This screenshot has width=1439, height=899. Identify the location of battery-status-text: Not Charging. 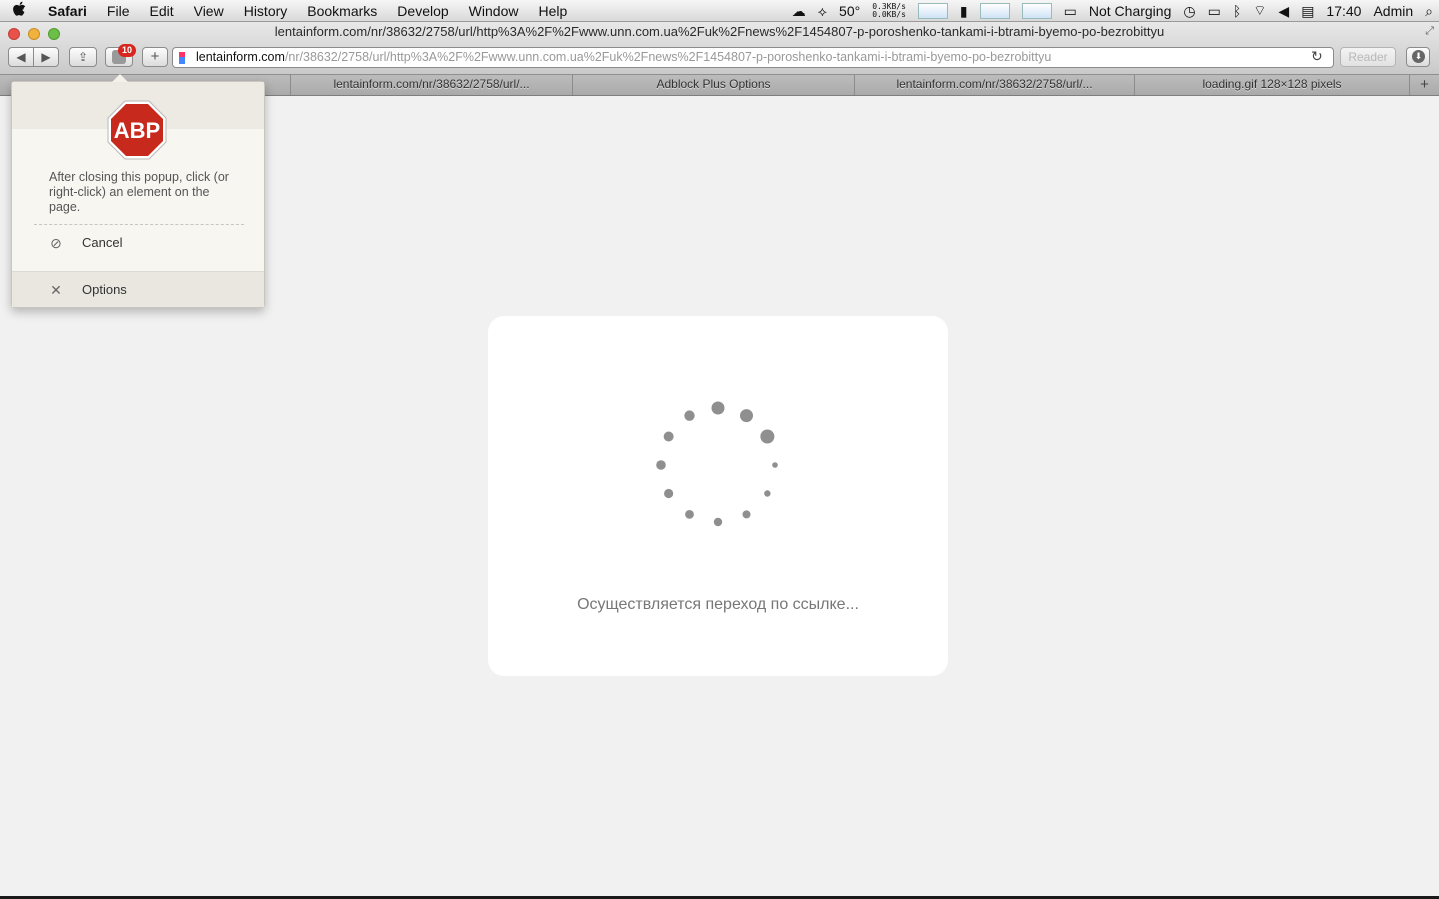
(1130, 11).